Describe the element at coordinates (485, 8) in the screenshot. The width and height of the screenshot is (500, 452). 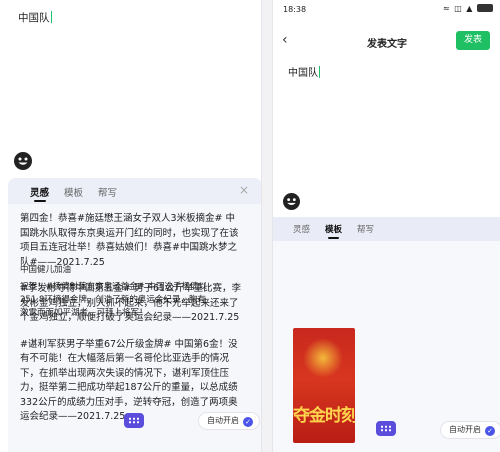
I see `battery-icon` at that location.